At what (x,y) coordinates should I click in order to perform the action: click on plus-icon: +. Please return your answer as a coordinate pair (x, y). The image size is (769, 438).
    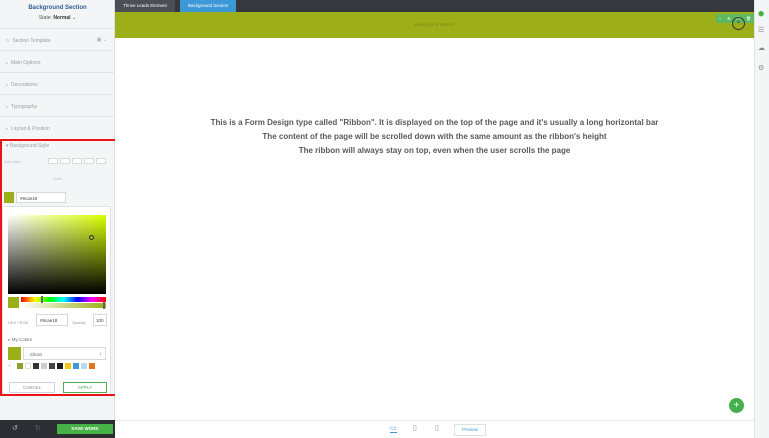
    Looking at the image, I should click on (720, 18).